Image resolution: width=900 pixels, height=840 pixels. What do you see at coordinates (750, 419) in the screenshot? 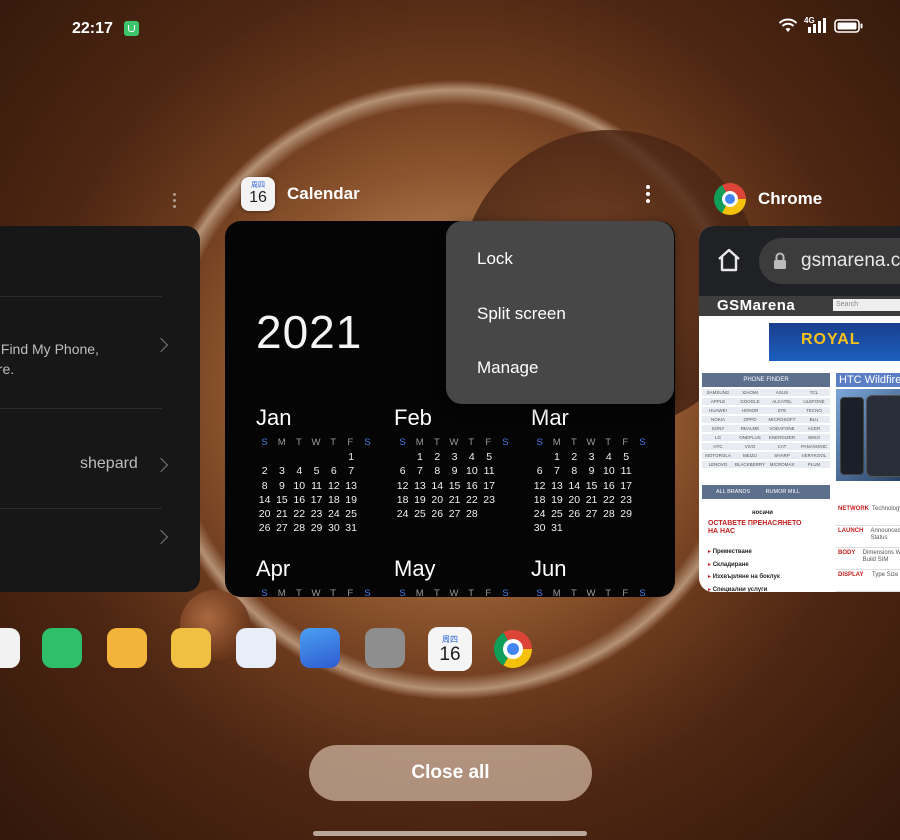
I see `brand-link: OPPO` at bounding box center [750, 419].